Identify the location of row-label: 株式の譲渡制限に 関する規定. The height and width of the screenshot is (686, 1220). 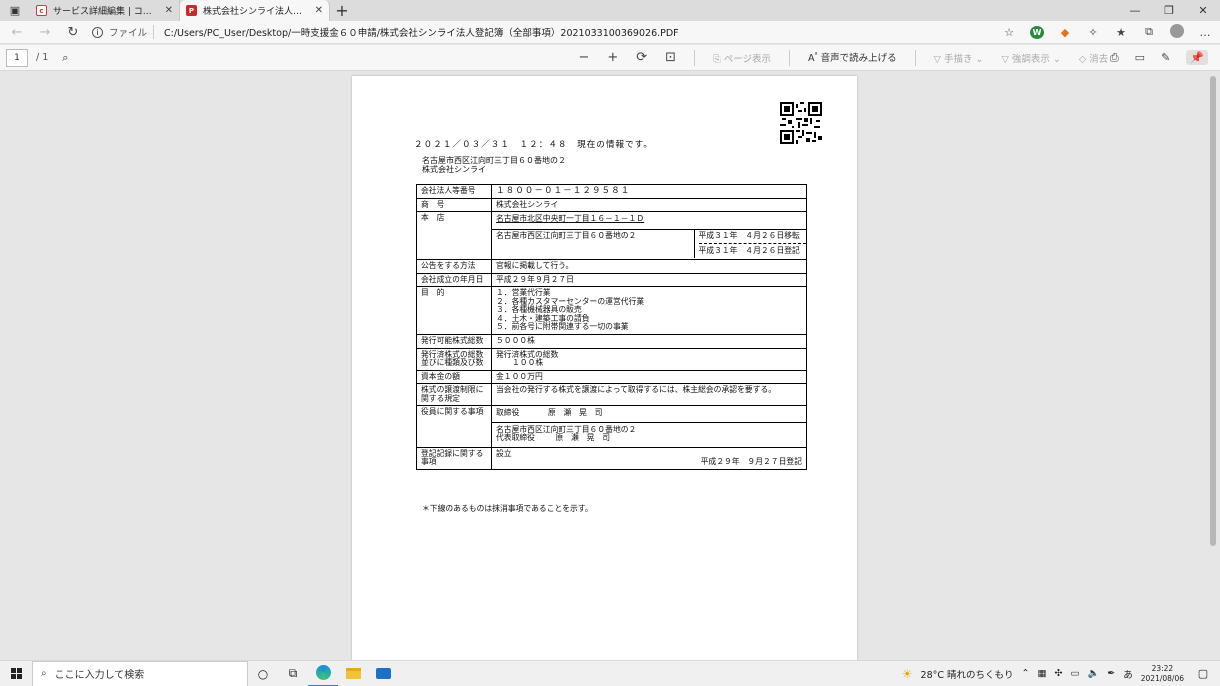
(454, 394).